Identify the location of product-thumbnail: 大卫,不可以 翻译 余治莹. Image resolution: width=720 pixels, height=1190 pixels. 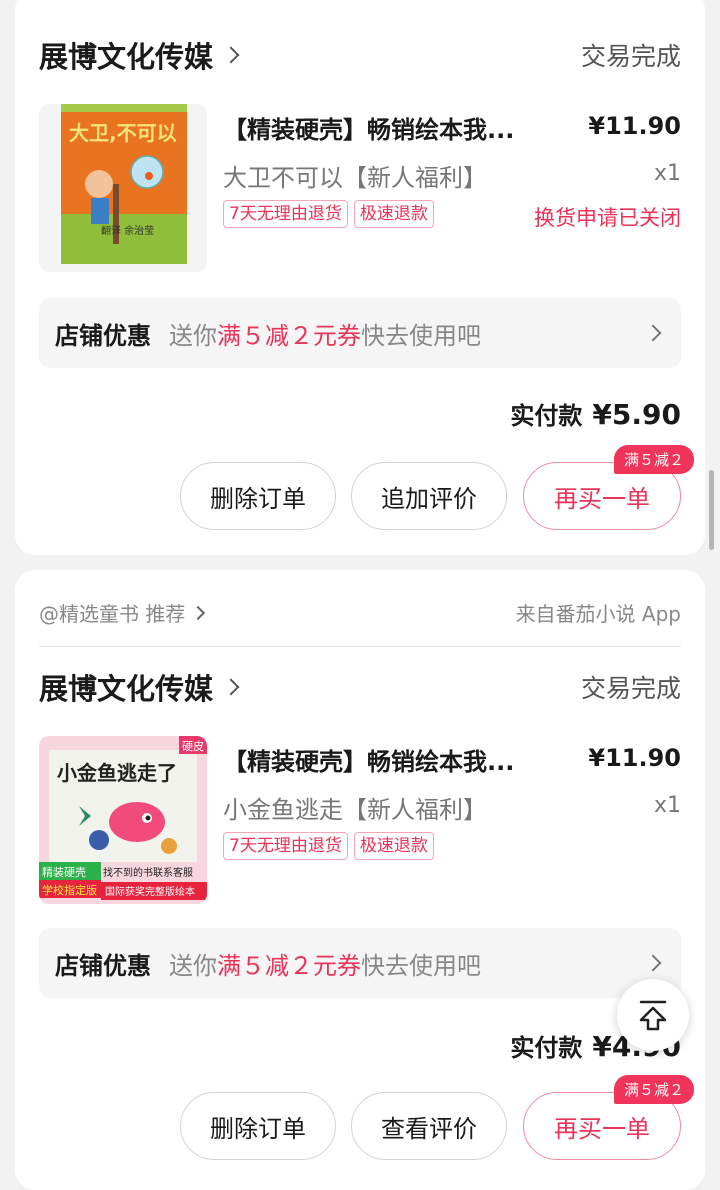
(123, 188).